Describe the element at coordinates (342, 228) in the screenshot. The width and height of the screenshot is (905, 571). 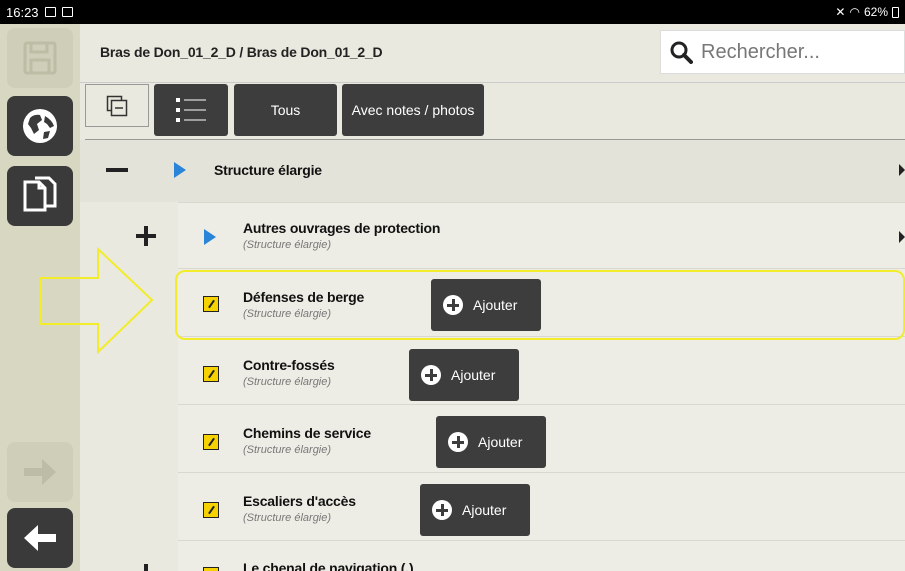
I see `group-title: Autres ouvrages de protection` at that location.